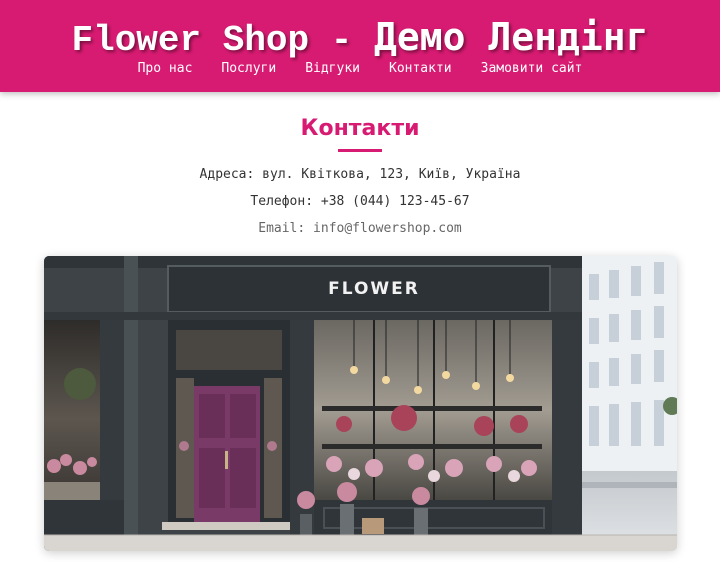 The image size is (720, 585). What do you see at coordinates (332, 69) in the screenshot?
I see `nav-link-reviews: Відгуки` at bounding box center [332, 69].